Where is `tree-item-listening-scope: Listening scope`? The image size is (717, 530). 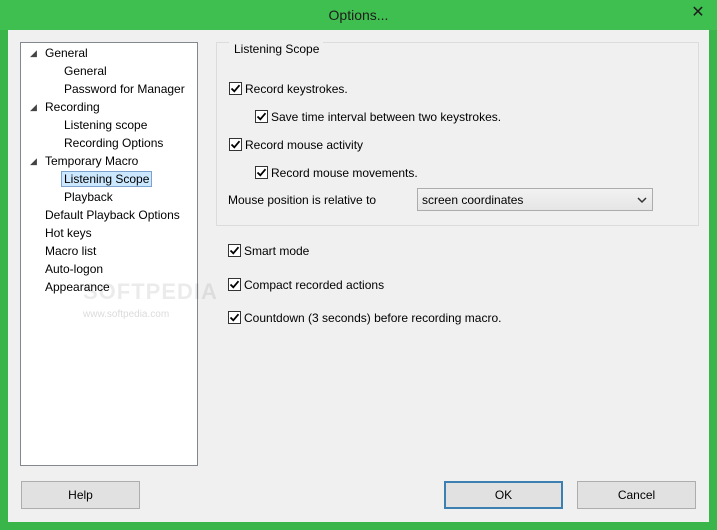 tree-item-listening-scope: Listening scope is located at coordinates (105, 125).